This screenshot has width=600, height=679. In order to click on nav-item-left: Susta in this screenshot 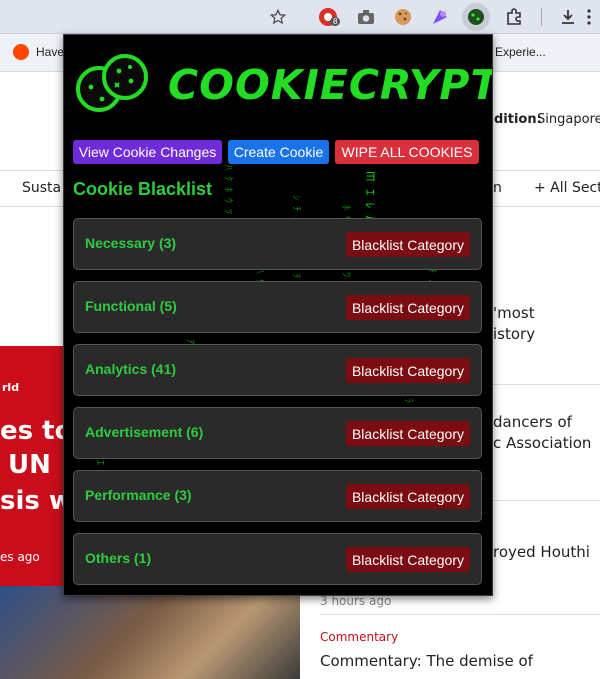, I will do `click(41, 188)`.